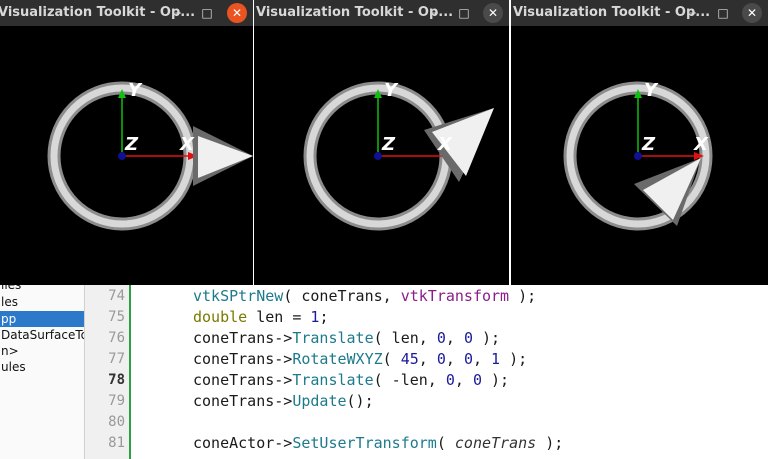 Image resolution: width=768 pixels, height=459 pixels. Describe the element at coordinates (42, 372) in the screenshot. I see `project-tree: iles les pp DataSurfaceToP n> ules` at that location.